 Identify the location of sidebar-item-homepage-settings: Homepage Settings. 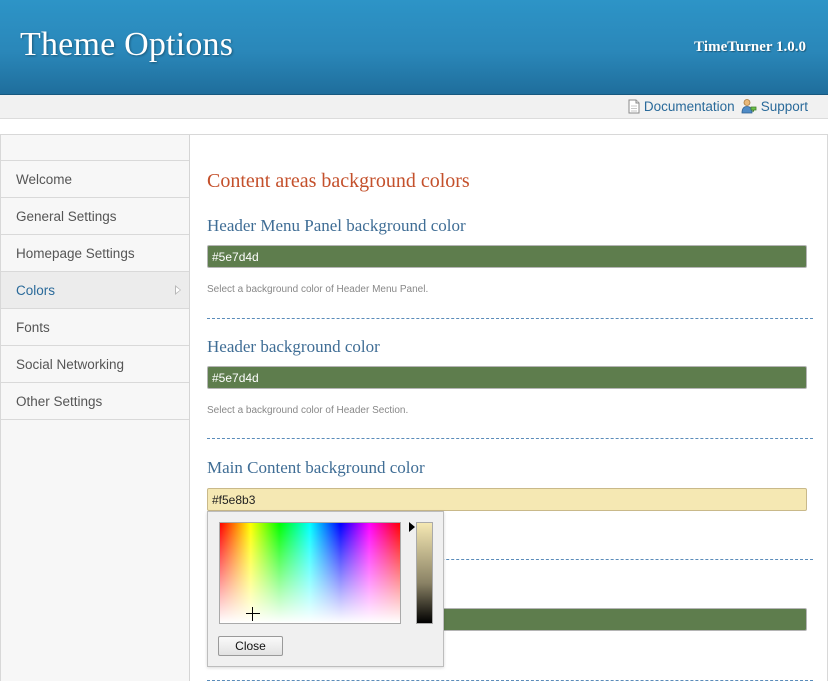
(95, 253).